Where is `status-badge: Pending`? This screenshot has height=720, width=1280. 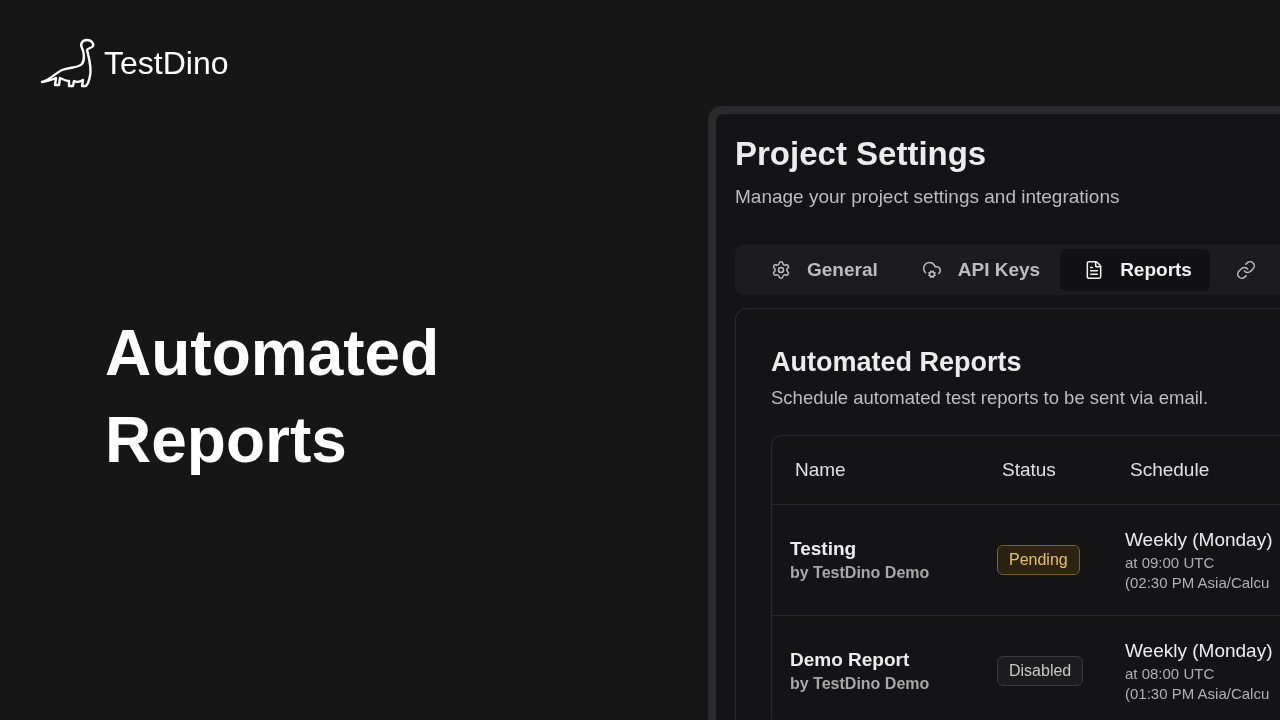
status-badge: Pending is located at coordinates (1038, 560).